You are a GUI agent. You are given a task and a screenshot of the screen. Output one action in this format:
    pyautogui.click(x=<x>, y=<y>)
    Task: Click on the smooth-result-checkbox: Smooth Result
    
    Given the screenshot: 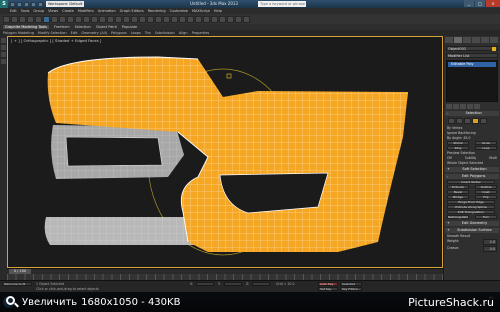 What is the action you would take?
    pyautogui.click(x=472, y=236)
    